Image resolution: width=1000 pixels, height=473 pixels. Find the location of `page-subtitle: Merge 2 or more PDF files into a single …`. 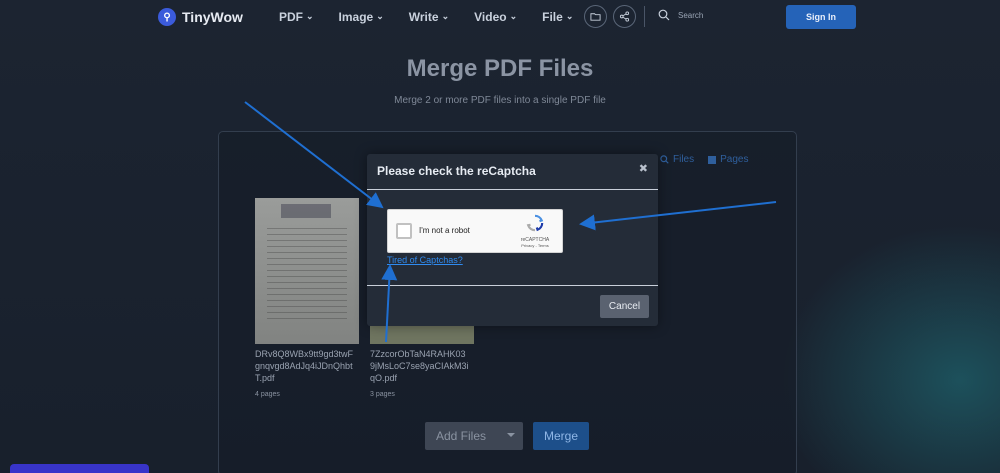

page-subtitle: Merge 2 or more PDF files into a single … is located at coordinates (500, 100).